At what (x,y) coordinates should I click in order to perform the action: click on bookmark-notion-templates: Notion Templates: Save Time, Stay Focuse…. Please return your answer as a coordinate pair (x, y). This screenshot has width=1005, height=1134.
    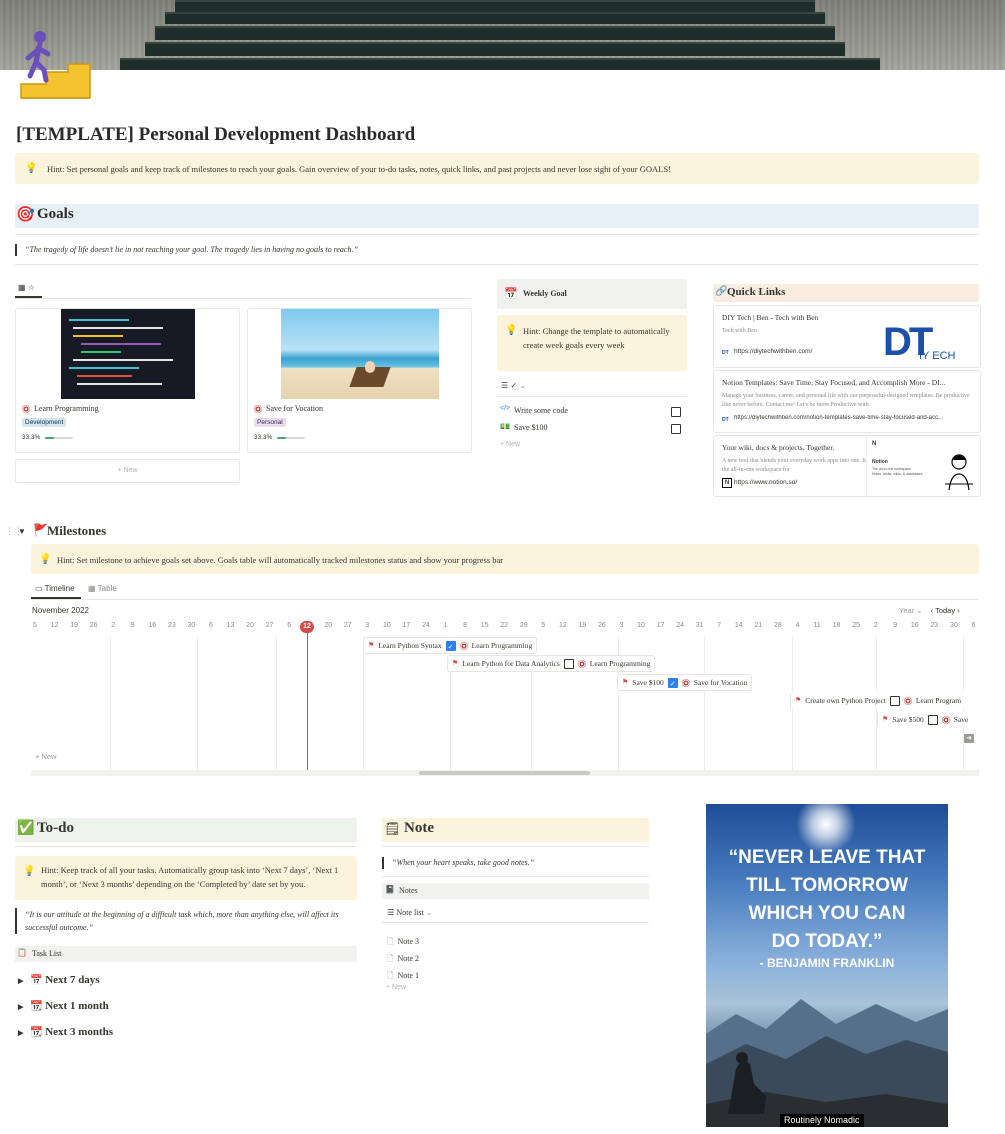
    Looking at the image, I should click on (847, 401).